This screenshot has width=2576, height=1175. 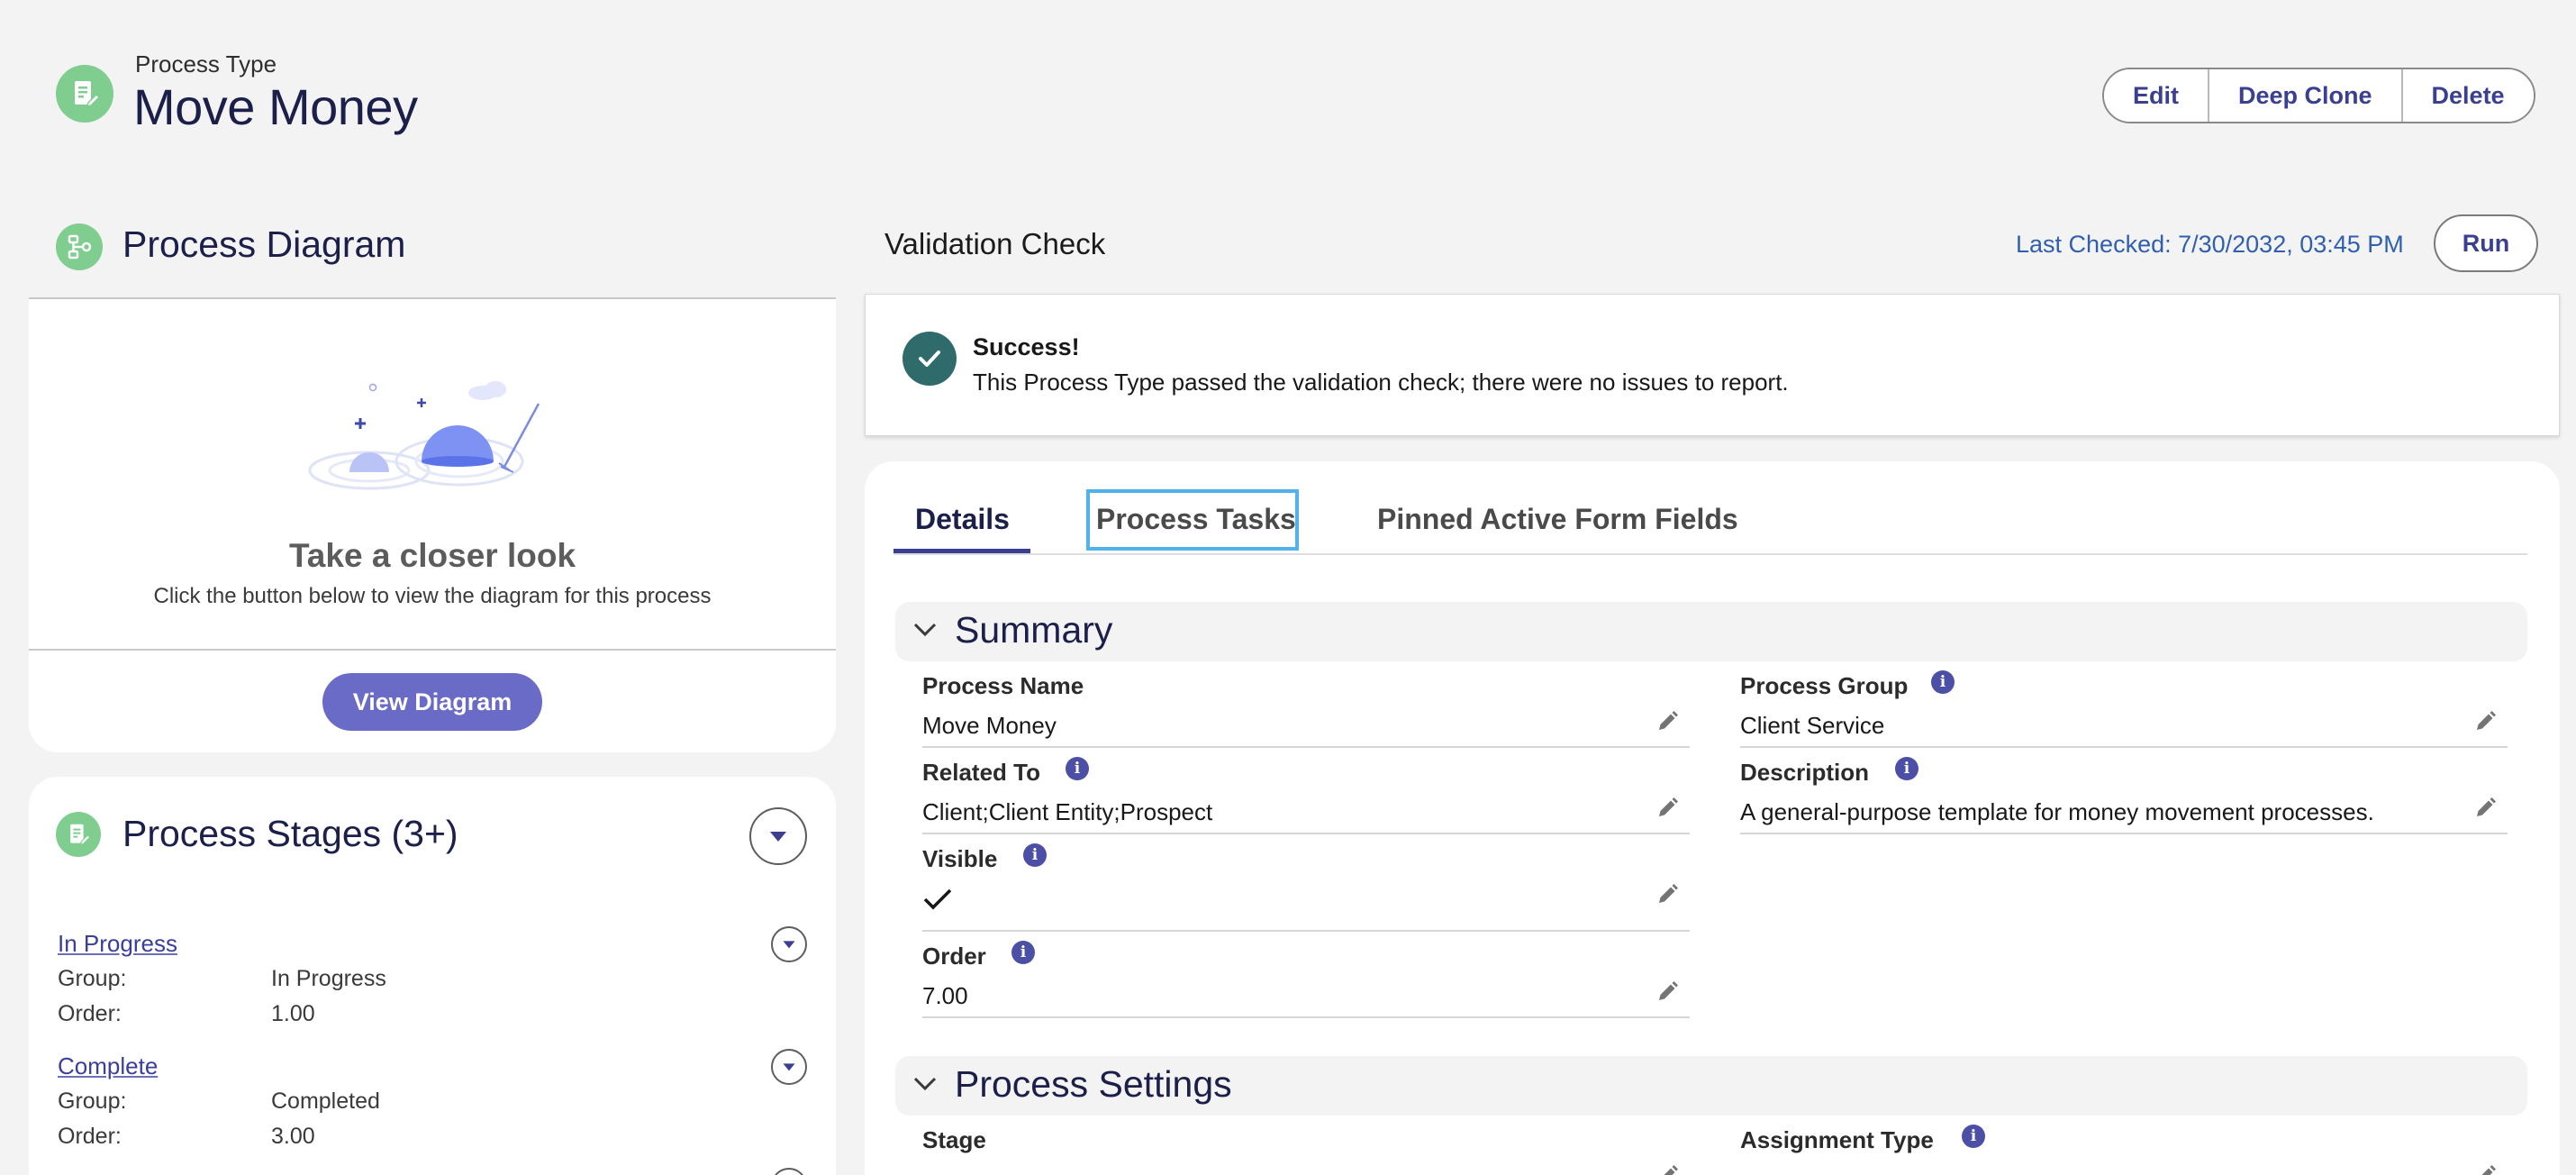 What do you see at coordinates (954, 956) in the screenshot?
I see `order-label: Order` at bounding box center [954, 956].